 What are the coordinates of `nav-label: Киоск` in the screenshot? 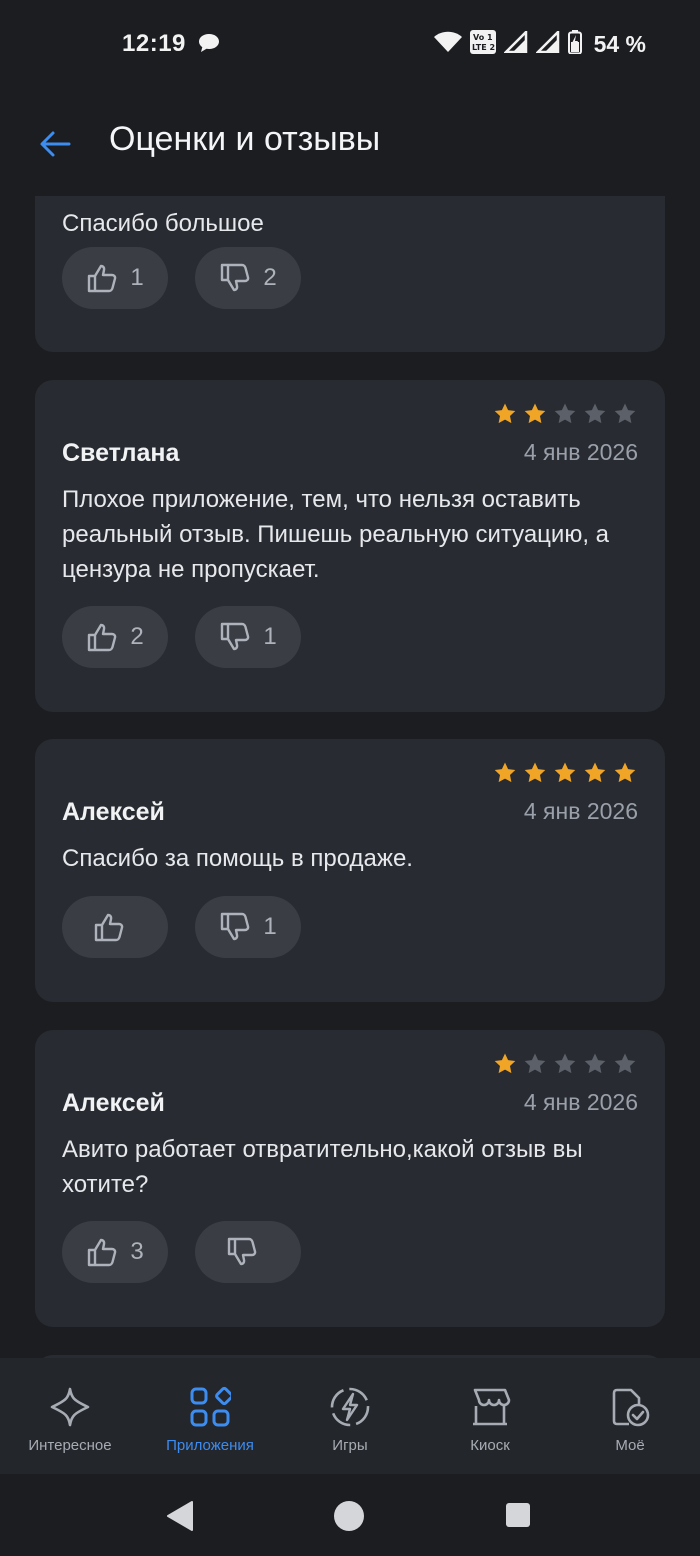 It's located at (490, 1445).